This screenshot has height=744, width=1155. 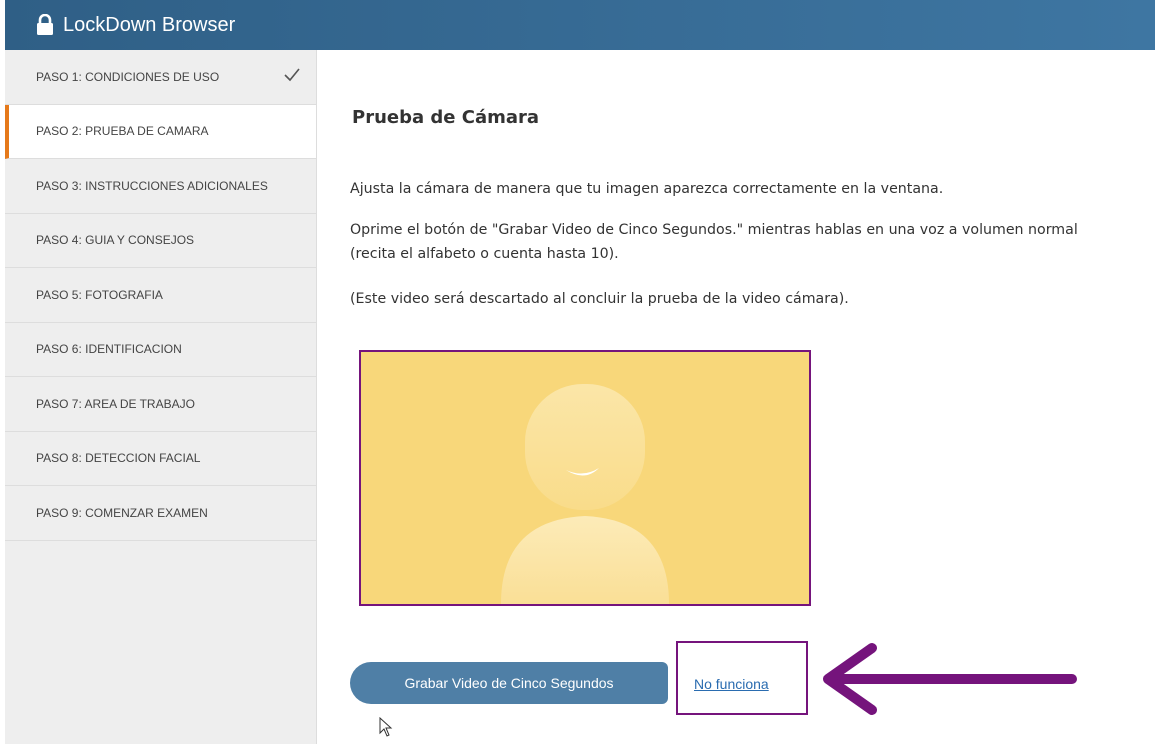 What do you see at coordinates (731, 684) in the screenshot?
I see `not-working-link: No funciona` at bounding box center [731, 684].